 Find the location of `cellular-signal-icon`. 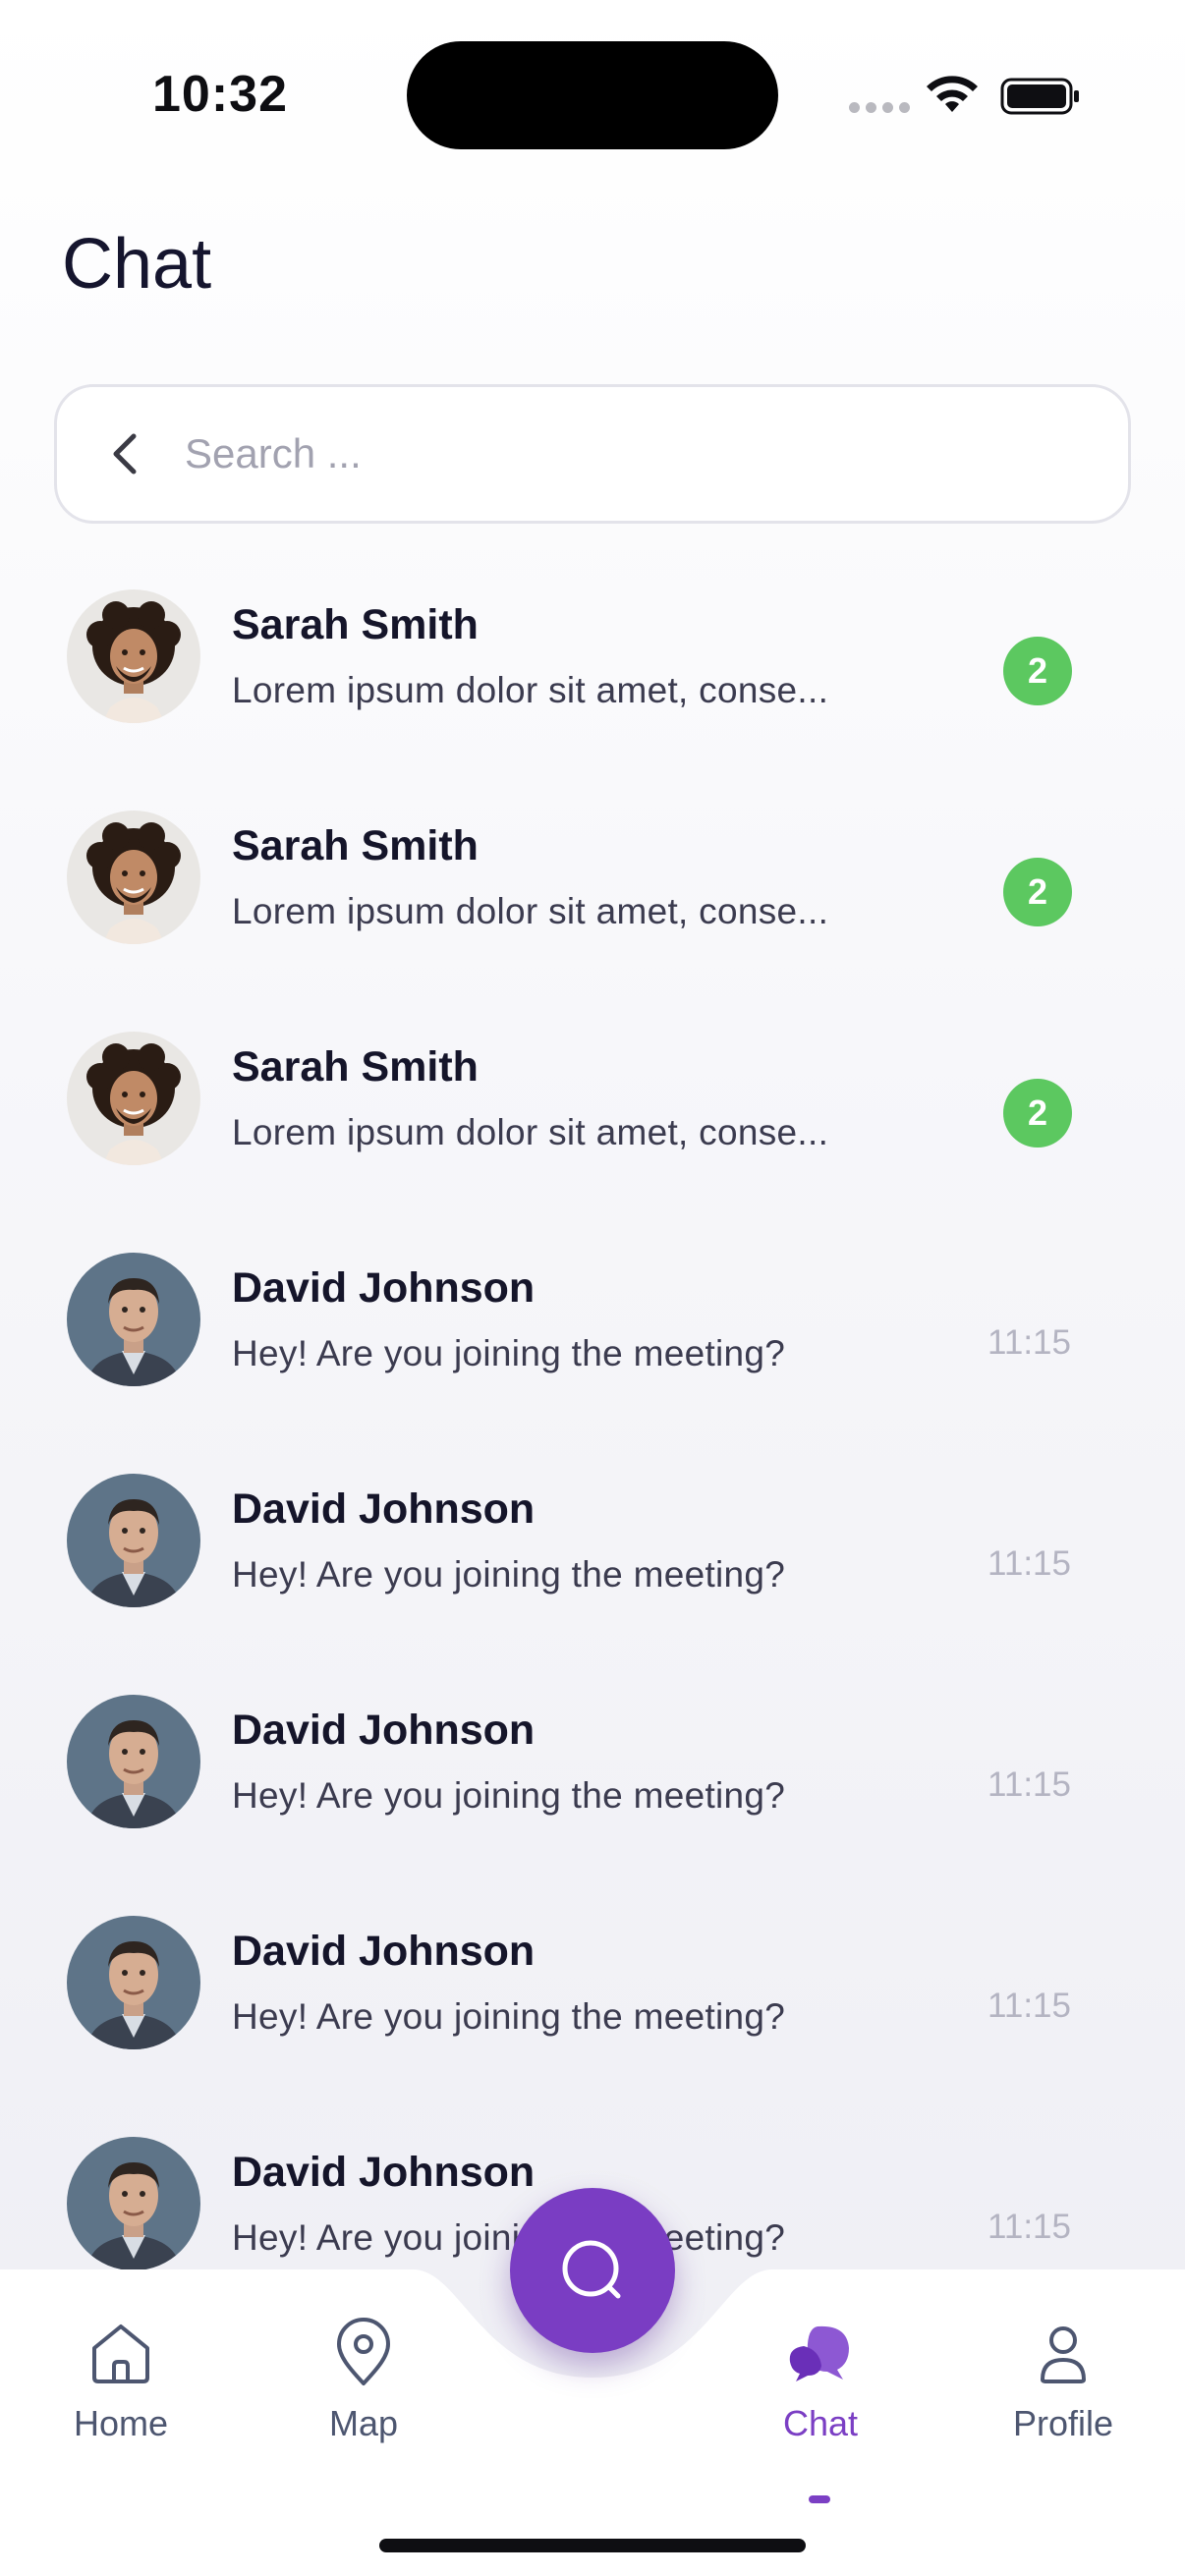

cellular-signal-icon is located at coordinates (880, 107).